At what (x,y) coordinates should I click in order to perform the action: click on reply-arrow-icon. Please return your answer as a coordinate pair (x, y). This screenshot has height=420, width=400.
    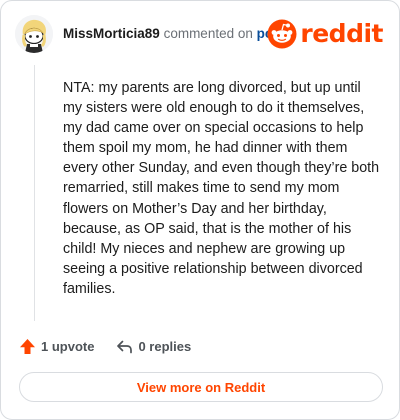
    Looking at the image, I should click on (125, 346).